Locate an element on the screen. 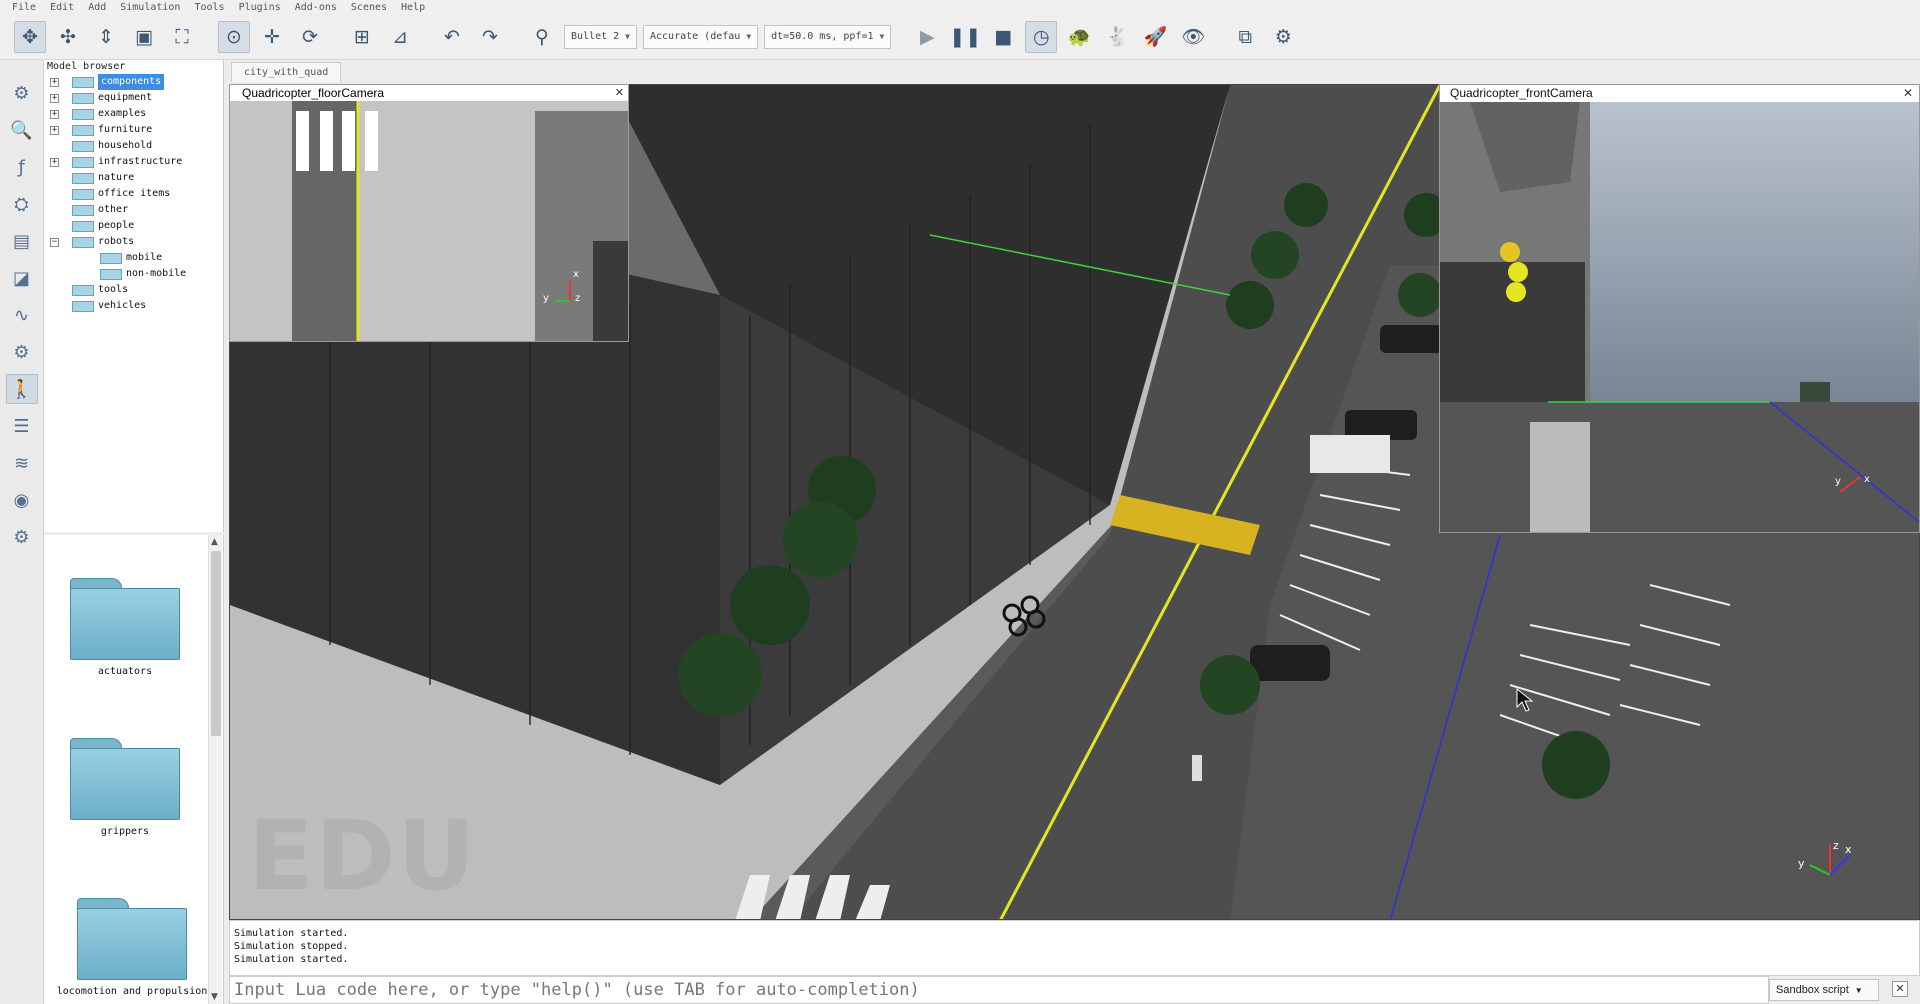  tree-item-non-mobile: non-mobile is located at coordinates (133, 274).